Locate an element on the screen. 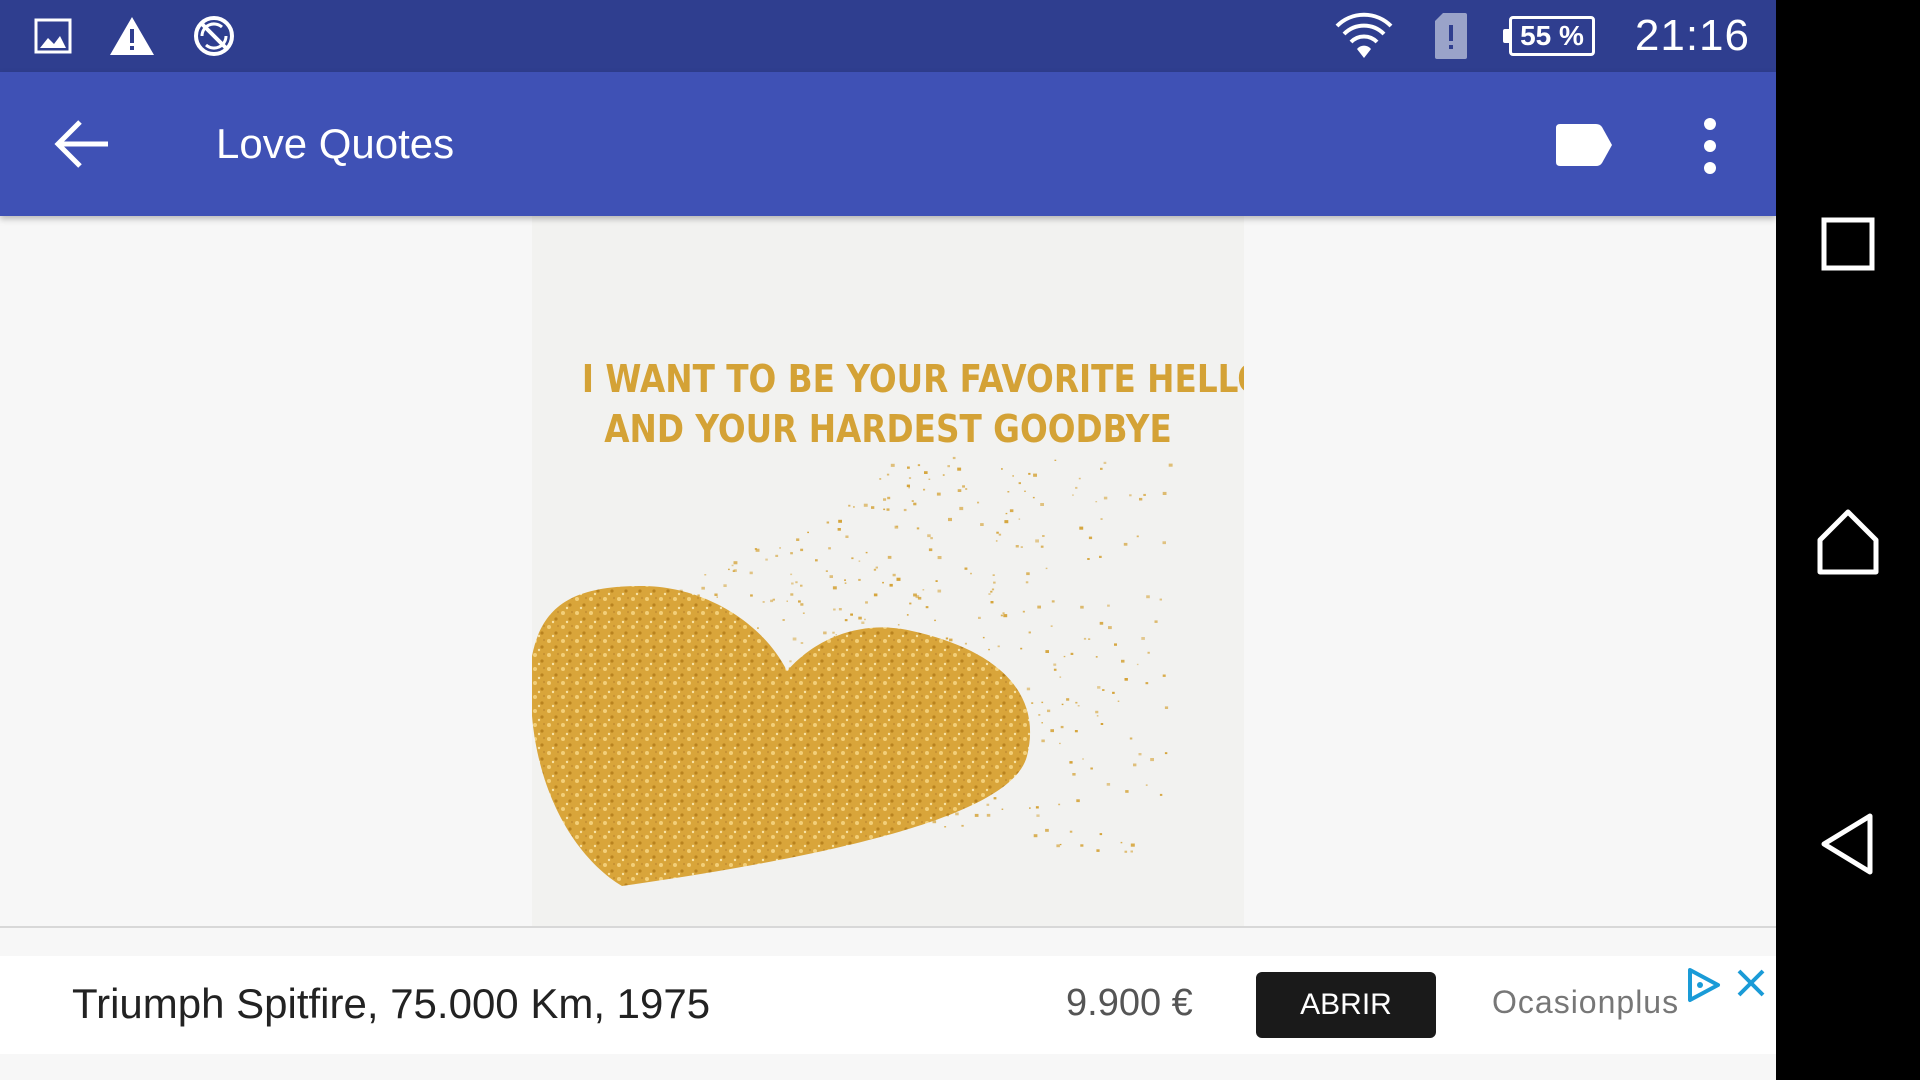  label-icon is located at coordinates (1584, 145).